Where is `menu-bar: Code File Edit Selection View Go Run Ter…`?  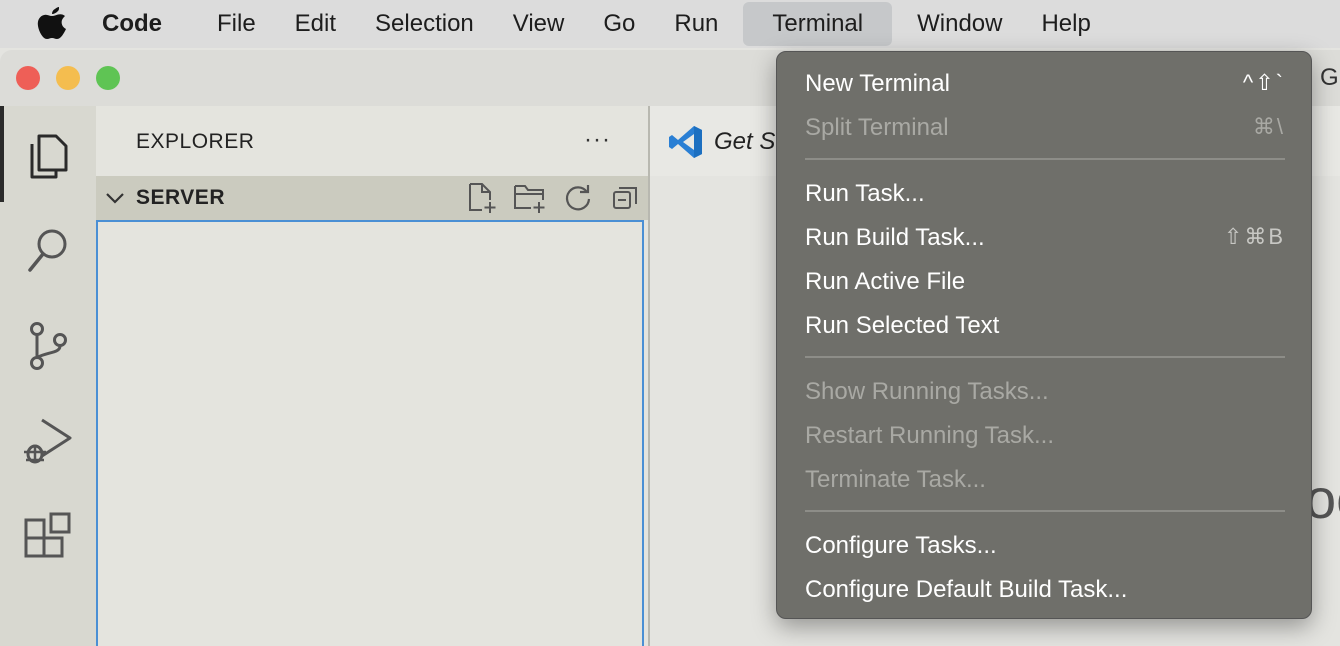 menu-bar: Code File Edit Selection View Go Run Ter… is located at coordinates (670, 24).